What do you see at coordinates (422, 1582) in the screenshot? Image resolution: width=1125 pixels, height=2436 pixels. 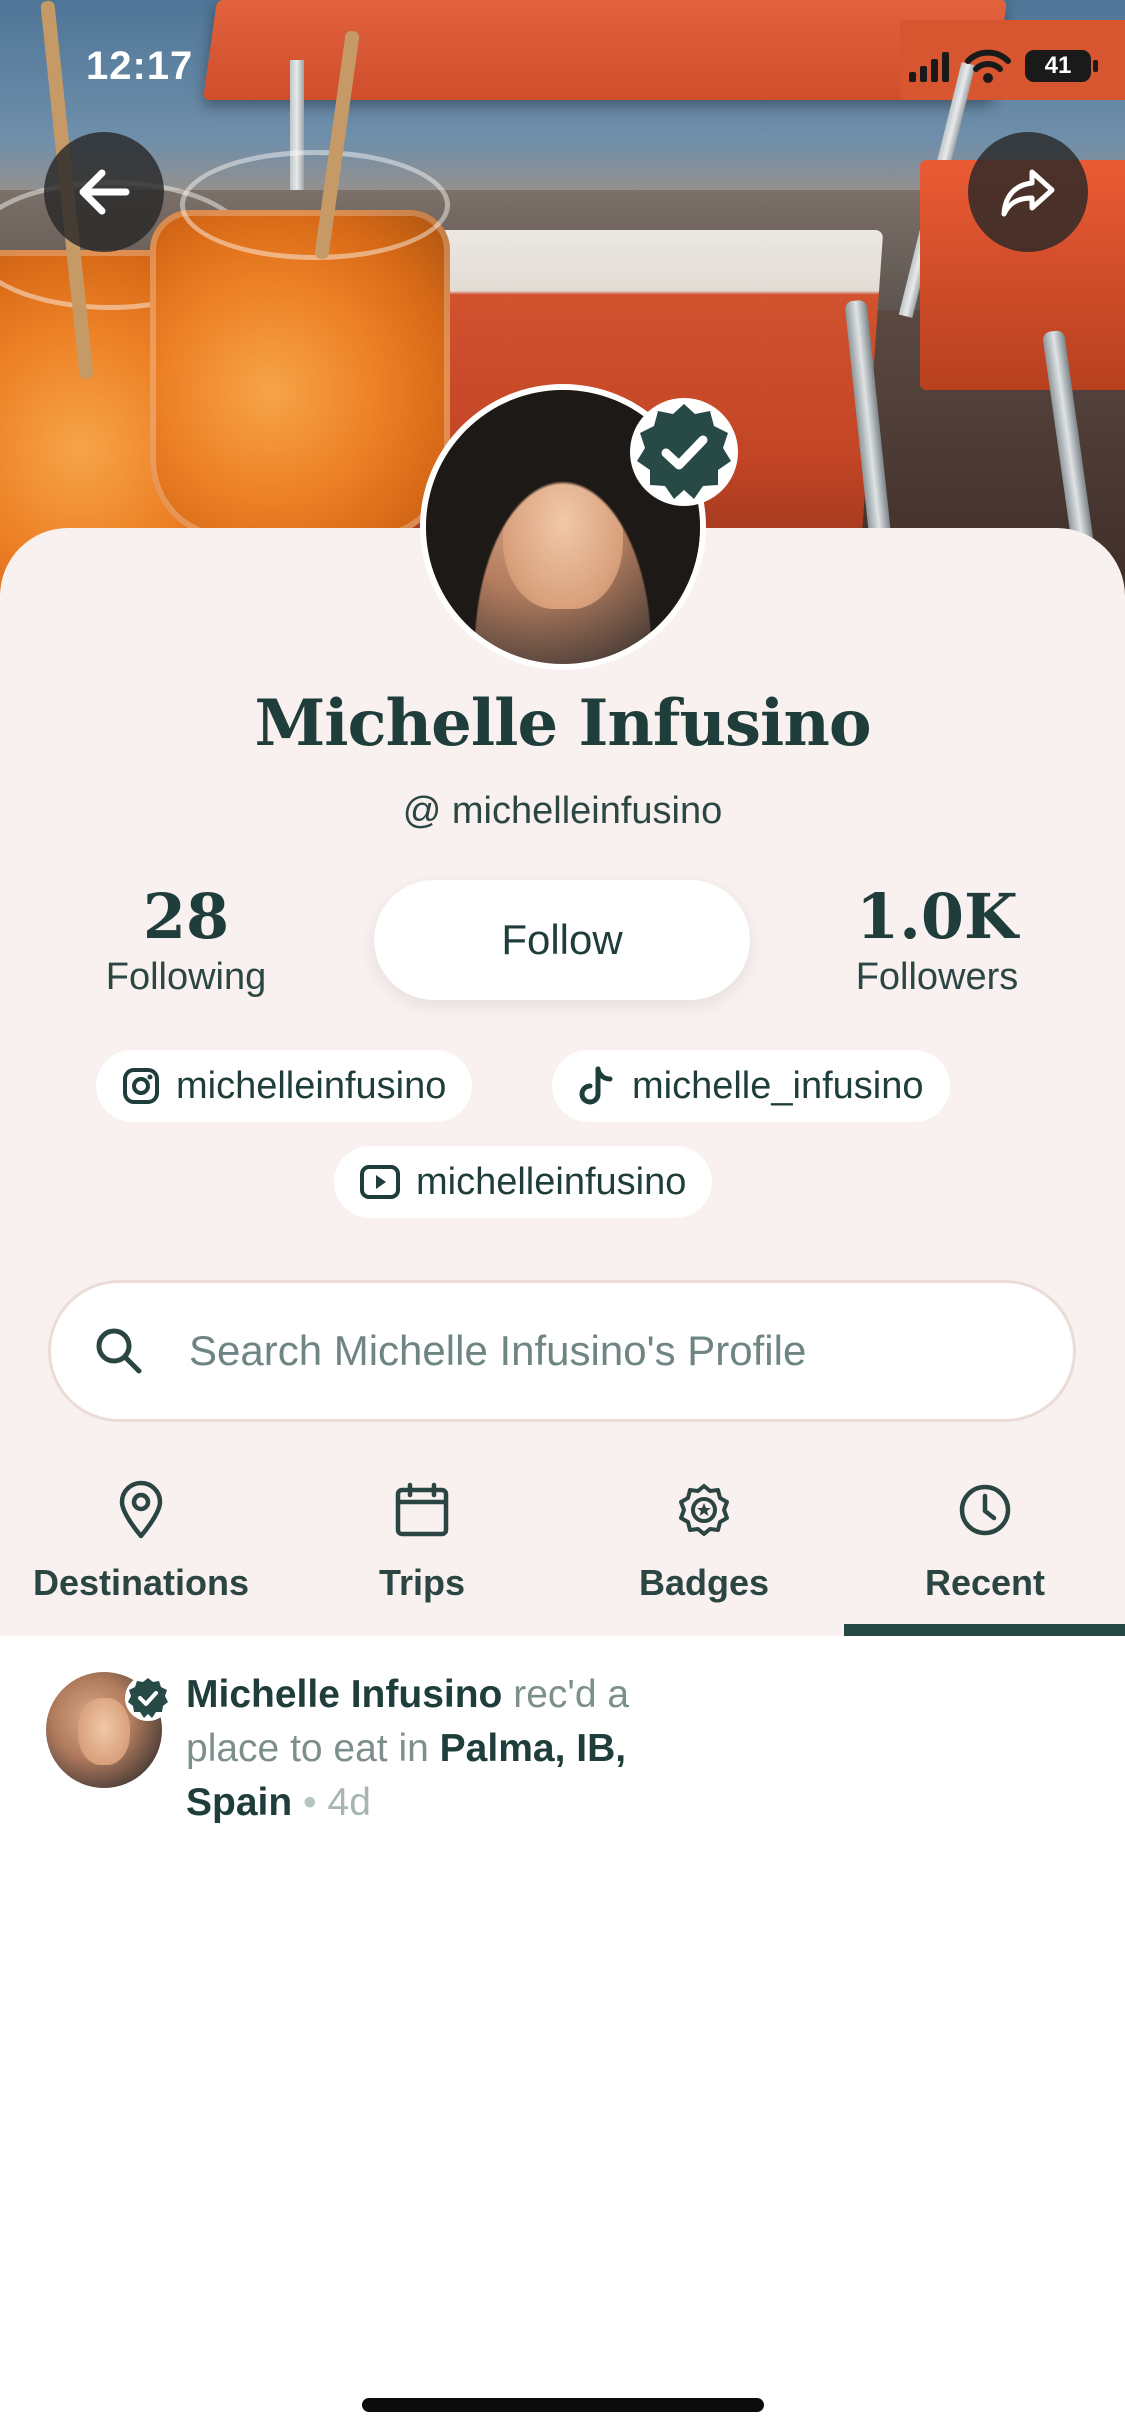 I see `tab-trips-label: Trips` at bounding box center [422, 1582].